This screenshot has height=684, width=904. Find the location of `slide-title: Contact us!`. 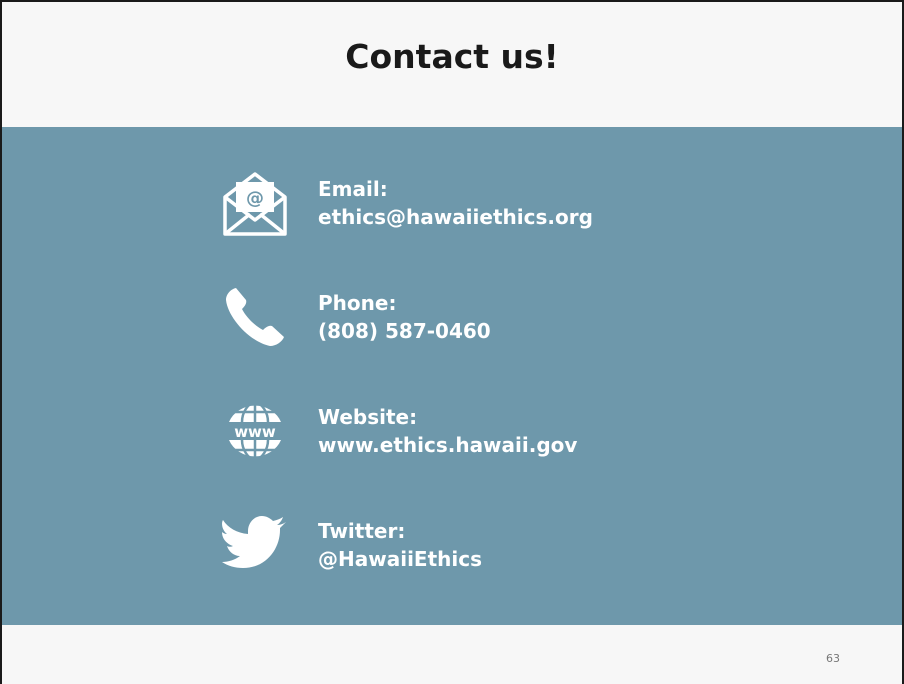

slide-title: Contact us! is located at coordinates (452, 56).